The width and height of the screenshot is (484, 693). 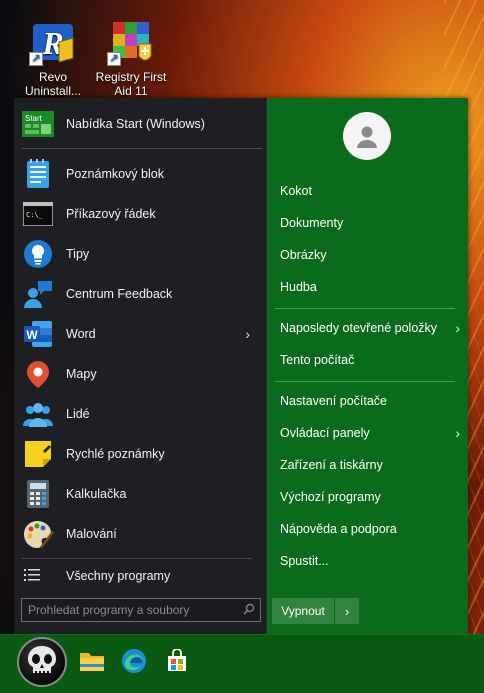 What do you see at coordinates (303, 611) in the screenshot?
I see `shutdown-button: Vypnout` at bounding box center [303, 611].